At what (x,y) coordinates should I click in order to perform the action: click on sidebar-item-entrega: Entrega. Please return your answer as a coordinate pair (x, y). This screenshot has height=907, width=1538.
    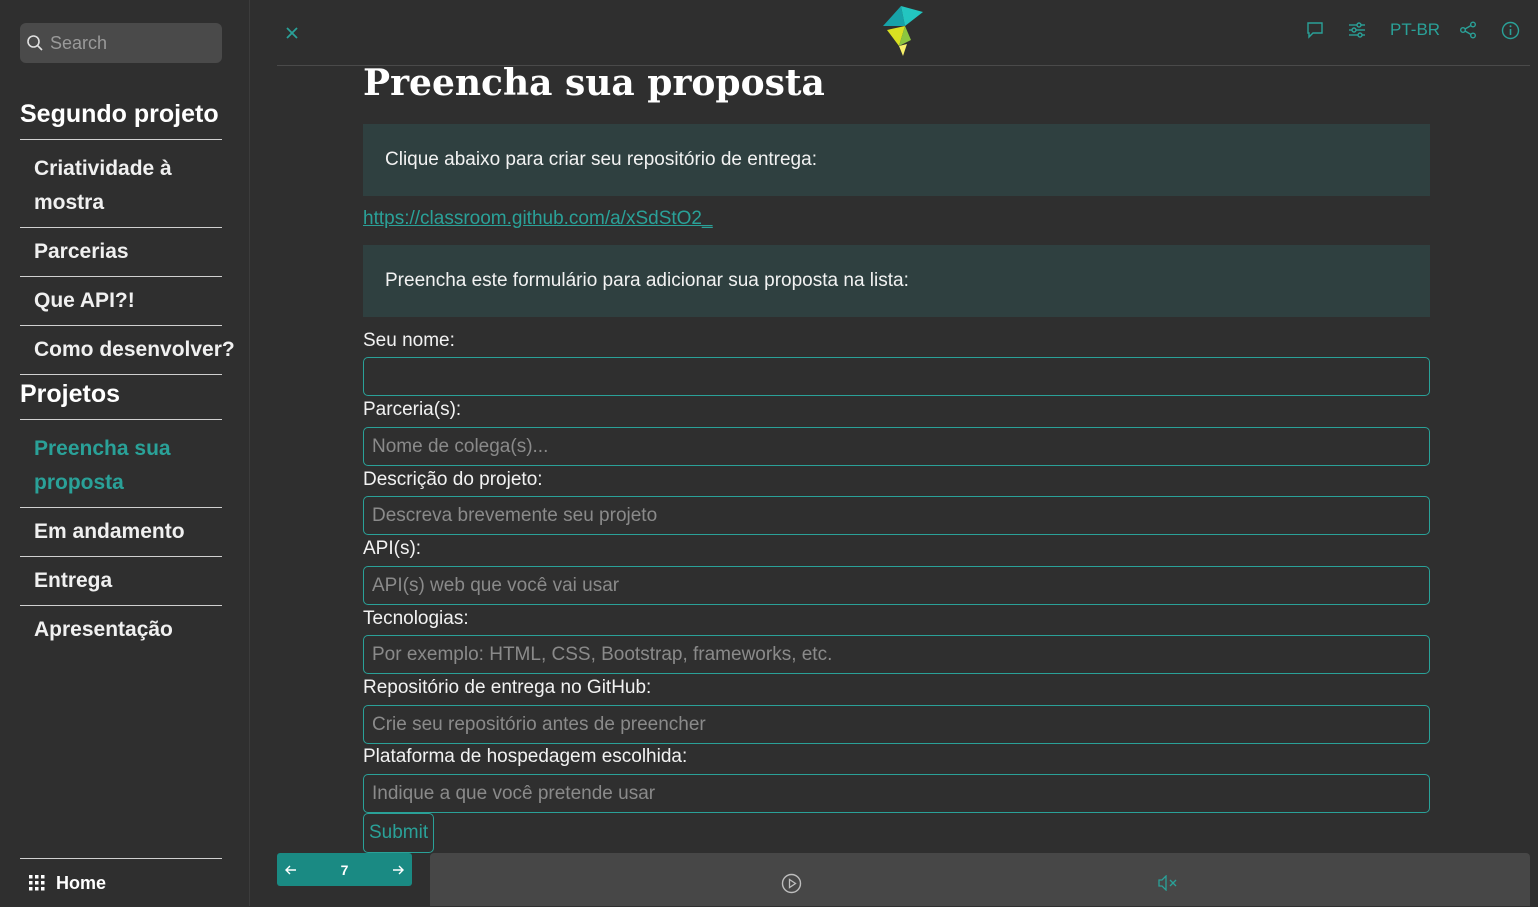
    Looking at the image, I should click on (121, 581).